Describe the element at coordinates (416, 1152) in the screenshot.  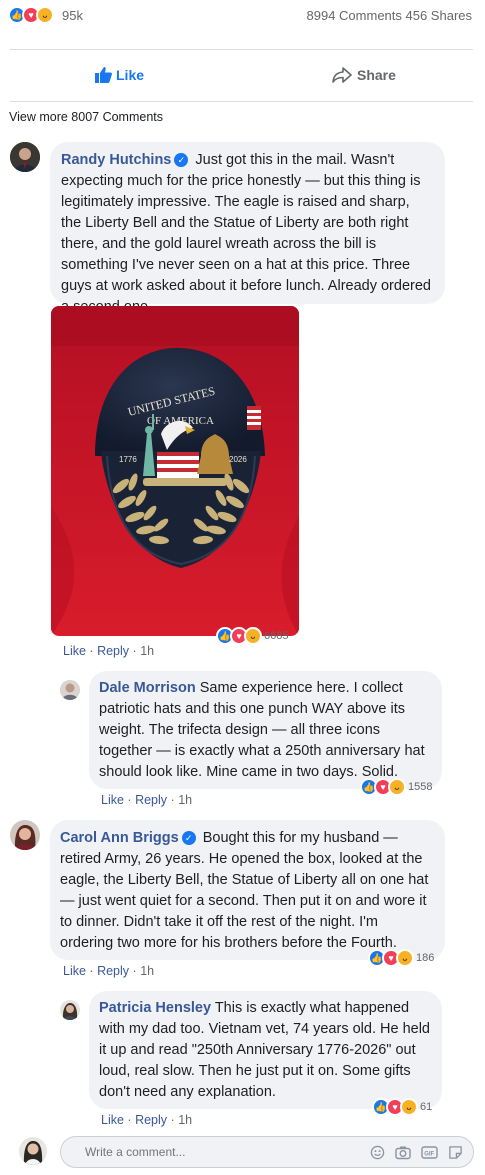
I see `composer-tools: GIF` at that location.